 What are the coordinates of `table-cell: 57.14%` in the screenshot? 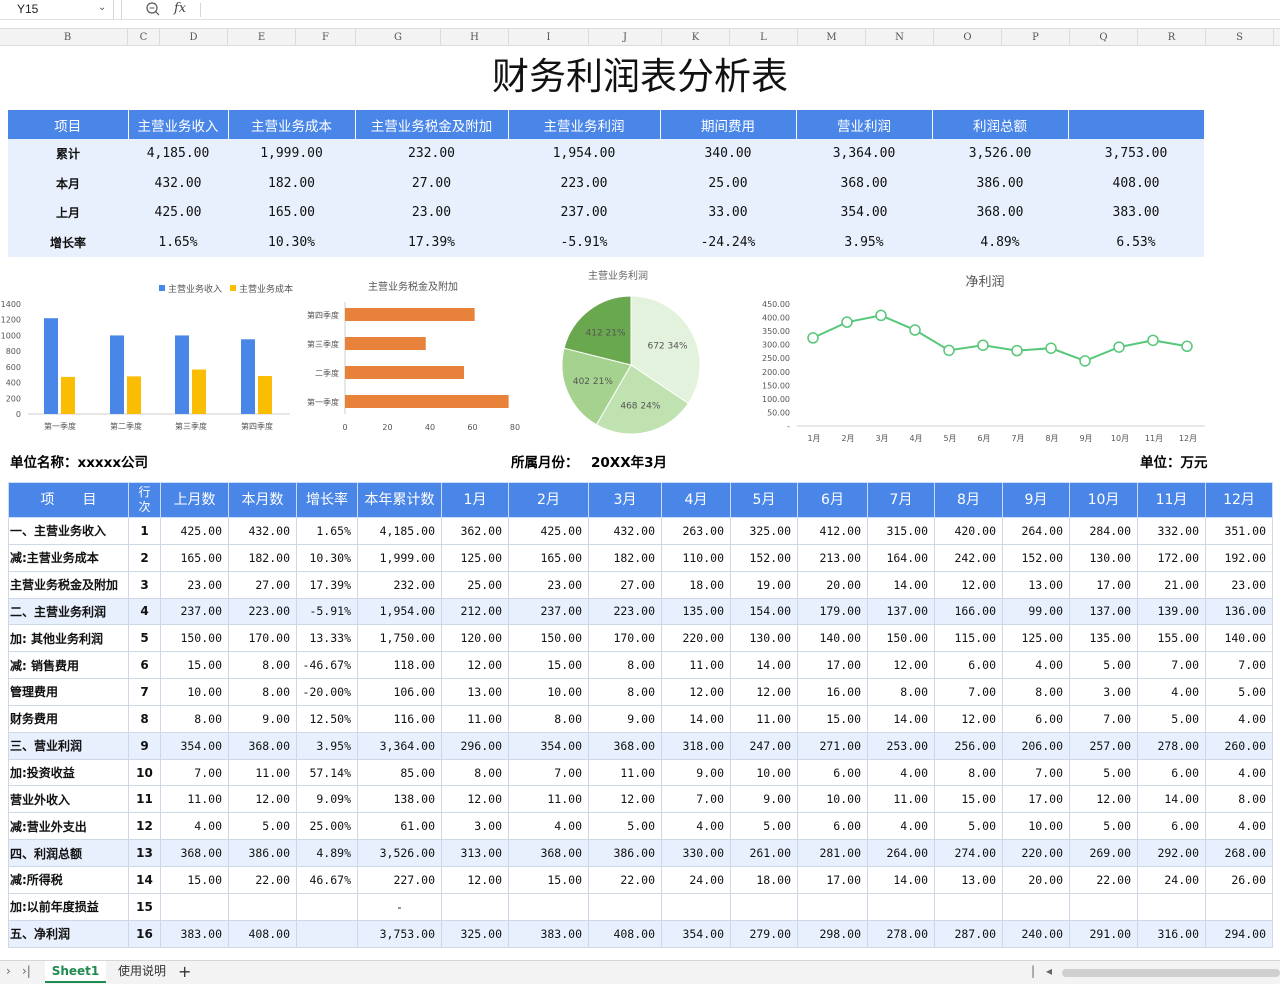 It's located at (327, 772).